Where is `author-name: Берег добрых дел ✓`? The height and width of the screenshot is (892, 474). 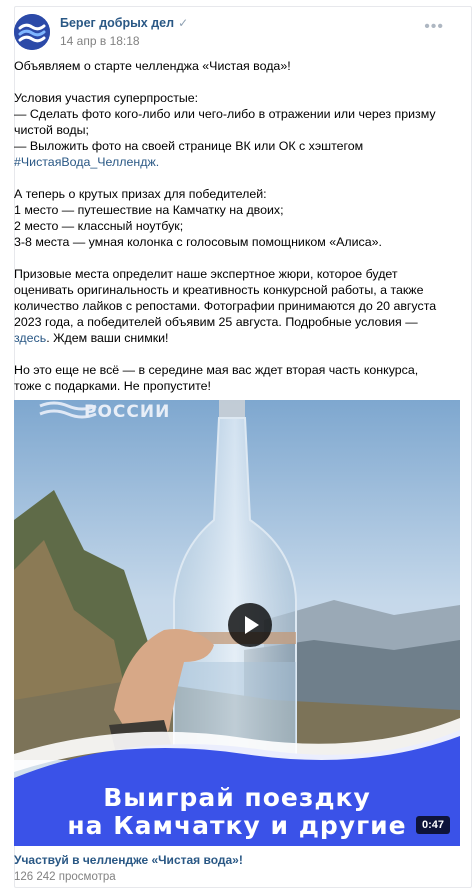
author-name: Берег добрых дел ✓ is located at coordinates (124, 23).